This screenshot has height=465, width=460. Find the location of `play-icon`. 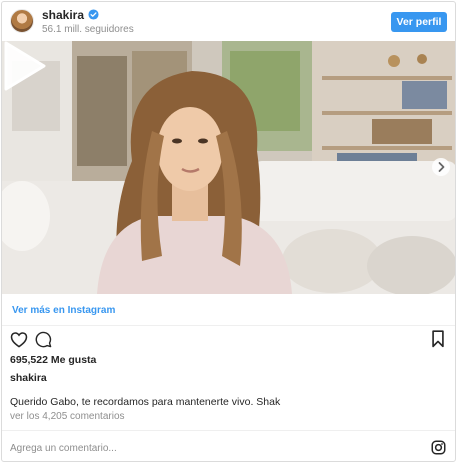

play-icon is located at coordinates (24, 66).